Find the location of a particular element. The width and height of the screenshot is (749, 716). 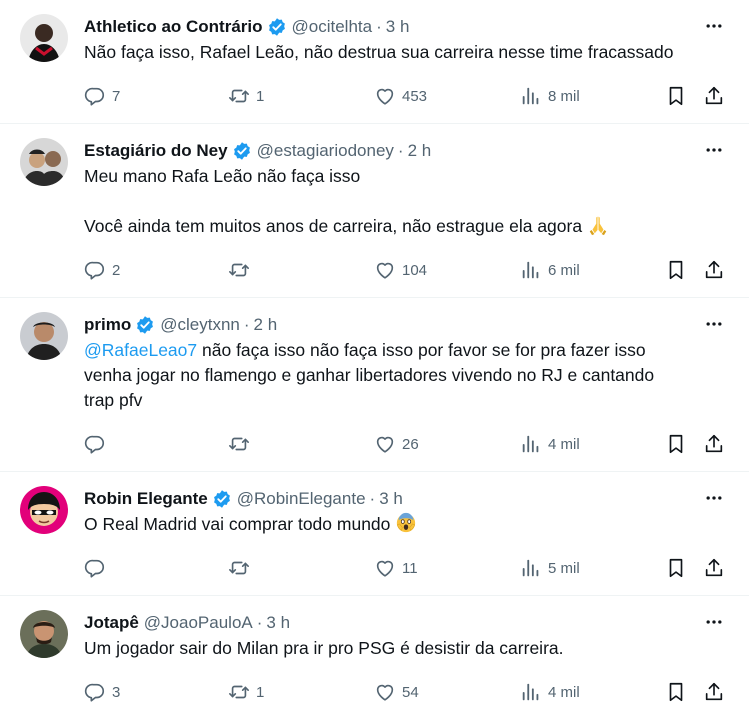

tweet-text: O Real Madrid vai comprar todo mundo is located at coordinates (409, 524).